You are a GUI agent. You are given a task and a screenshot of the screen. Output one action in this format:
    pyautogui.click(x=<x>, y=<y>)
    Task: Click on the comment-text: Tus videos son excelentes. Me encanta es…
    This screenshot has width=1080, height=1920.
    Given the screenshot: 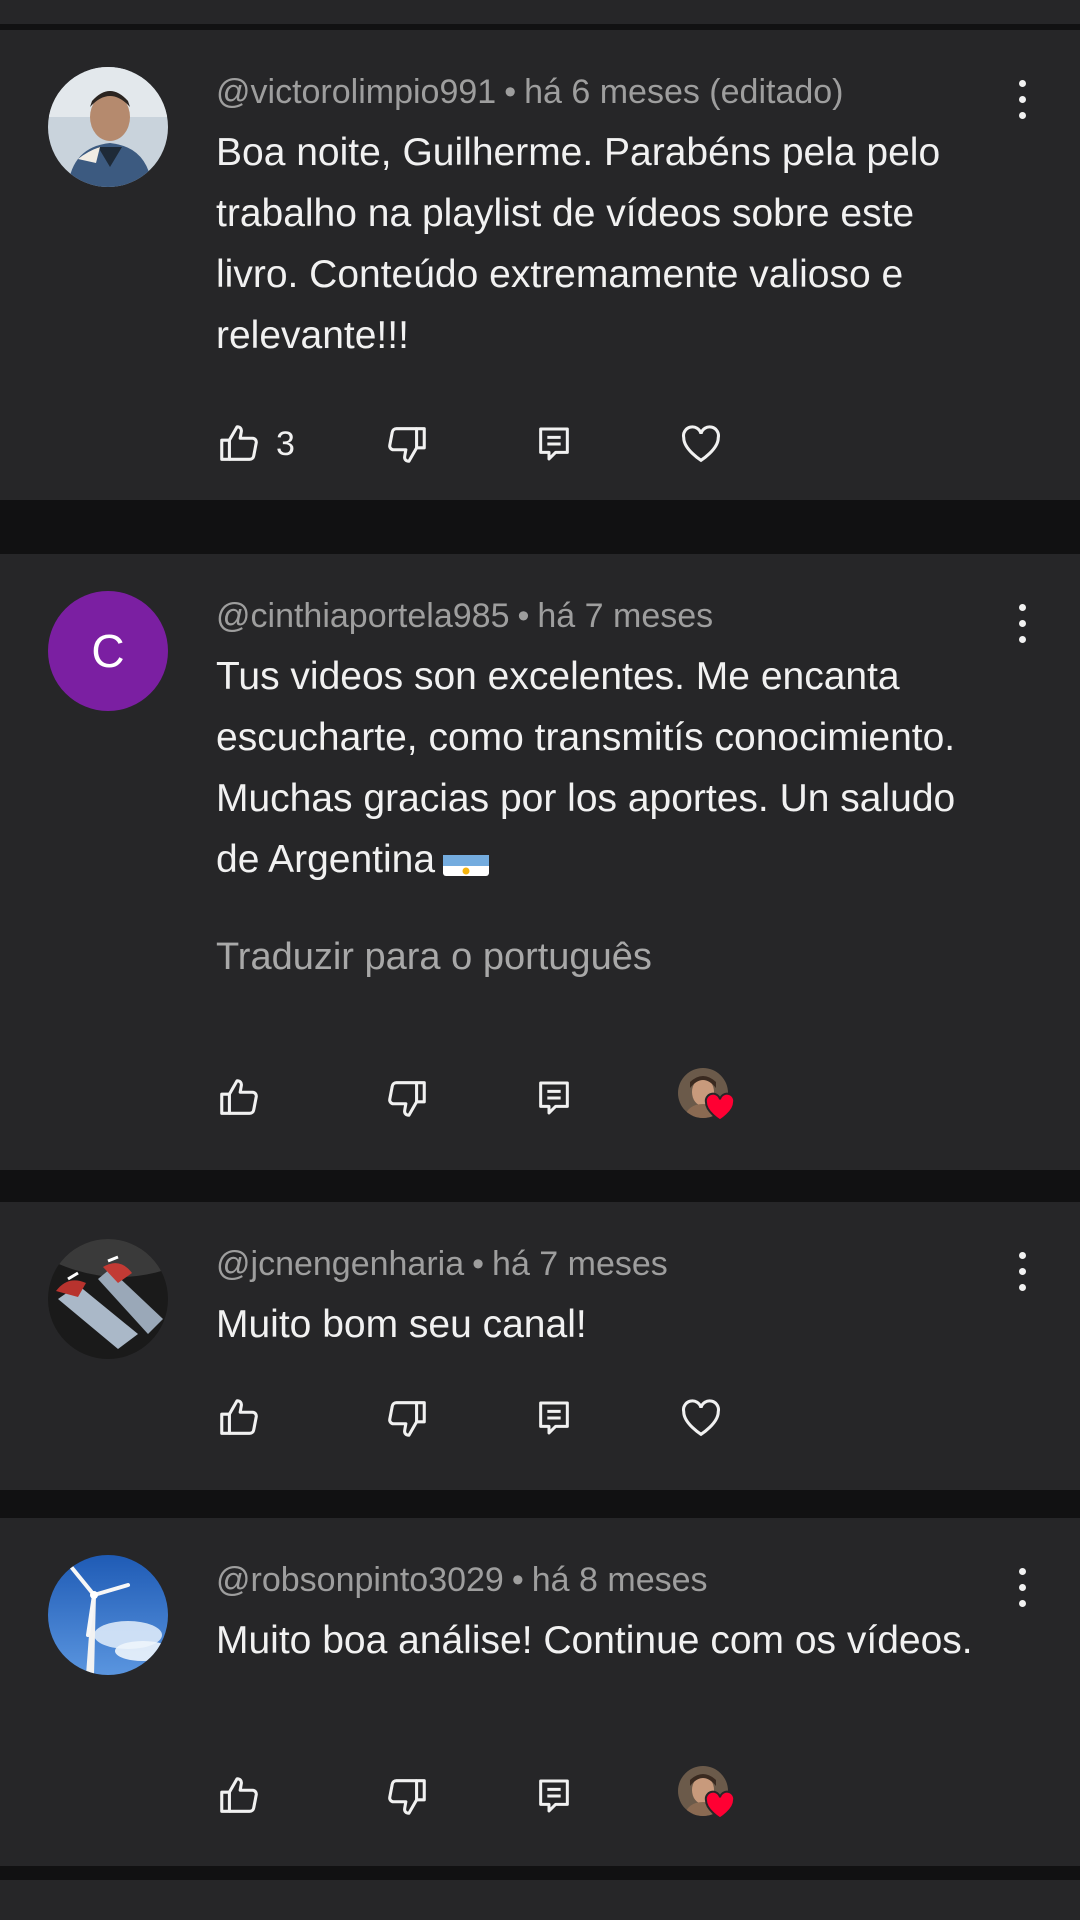 What is the action you would take?
    pyautogui.click(x=608, y=768)
    